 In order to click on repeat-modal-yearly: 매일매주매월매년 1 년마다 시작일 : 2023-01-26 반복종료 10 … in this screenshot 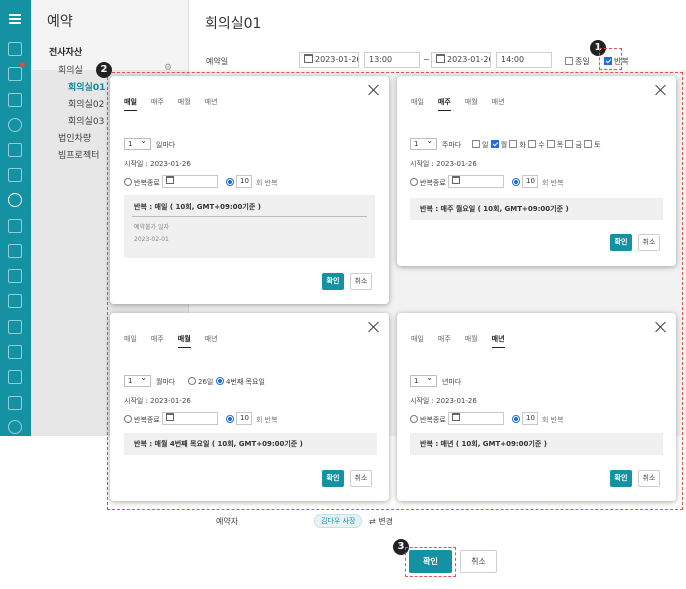, I will do `click(536, 407)`.